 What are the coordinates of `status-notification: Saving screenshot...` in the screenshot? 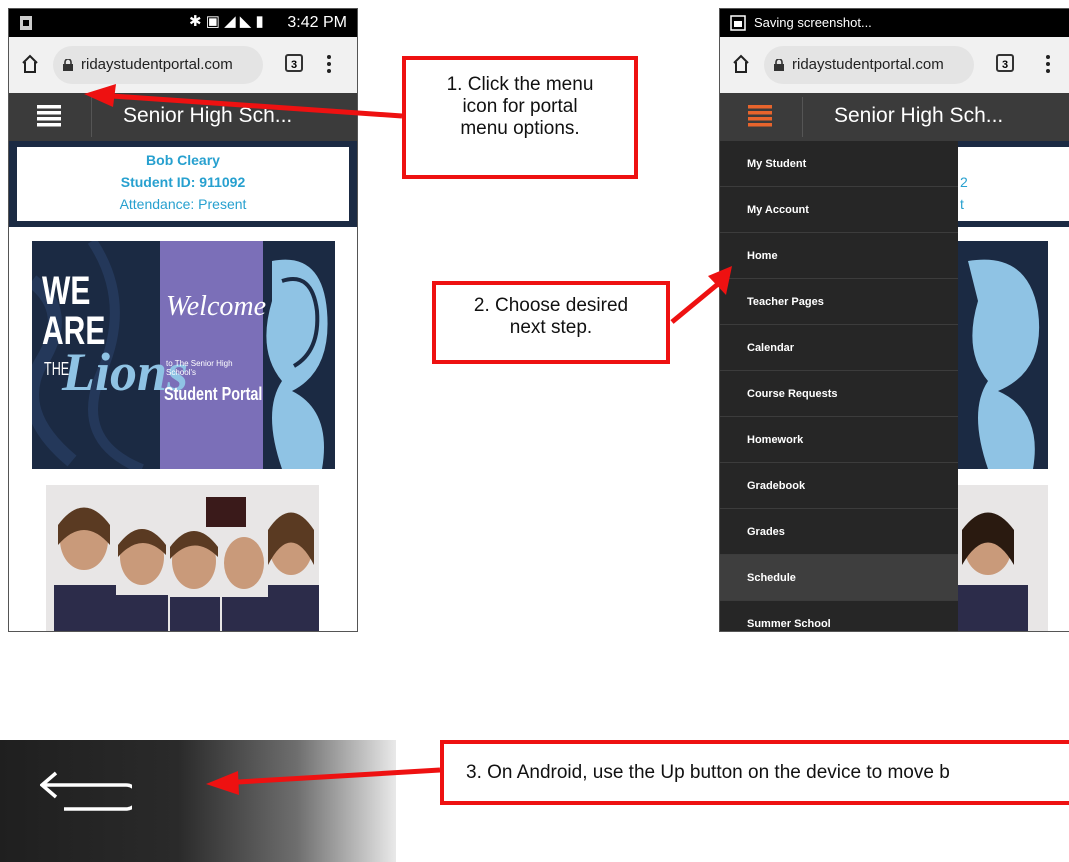 It's located at (813, 22).